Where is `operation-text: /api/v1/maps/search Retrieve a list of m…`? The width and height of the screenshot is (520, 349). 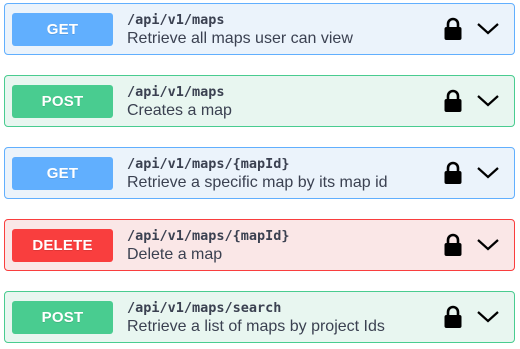 operation-text: /api/v1/maps/search Retrieve a list of m… is located at coordinates (284, 317).